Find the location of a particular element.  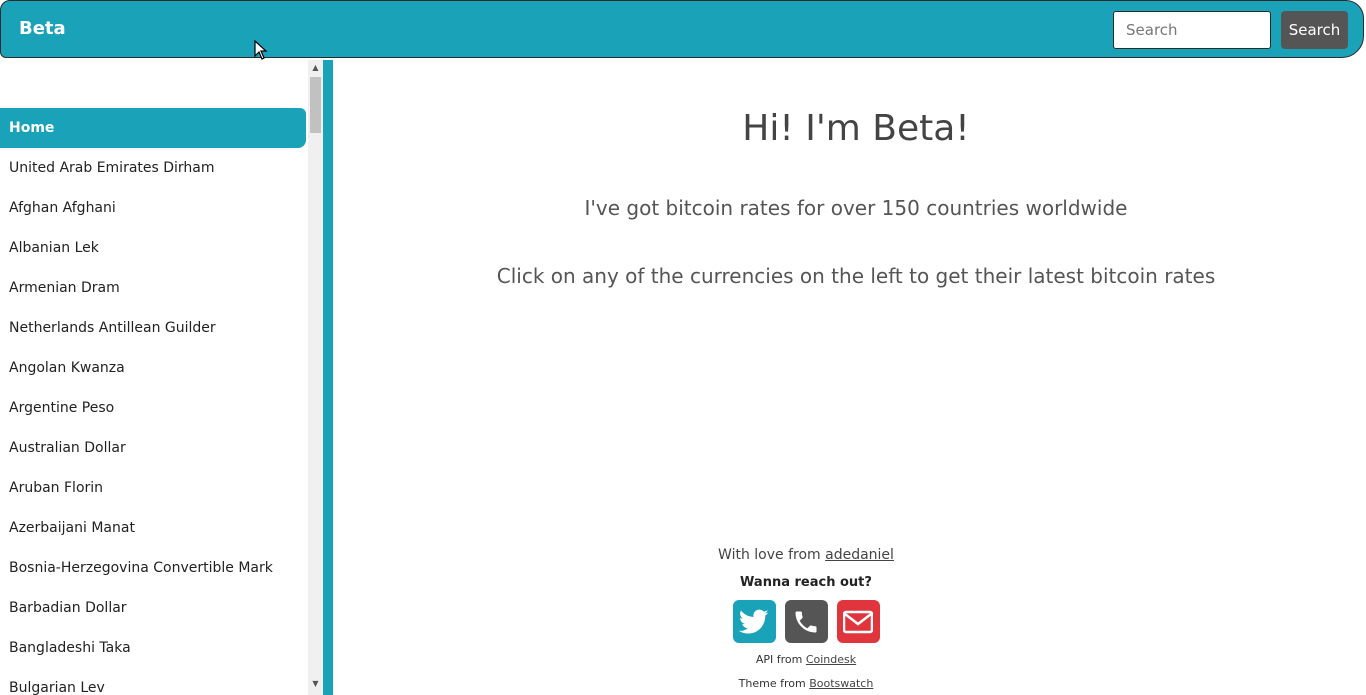

twitter-icon is located at coordinates (754, 621).